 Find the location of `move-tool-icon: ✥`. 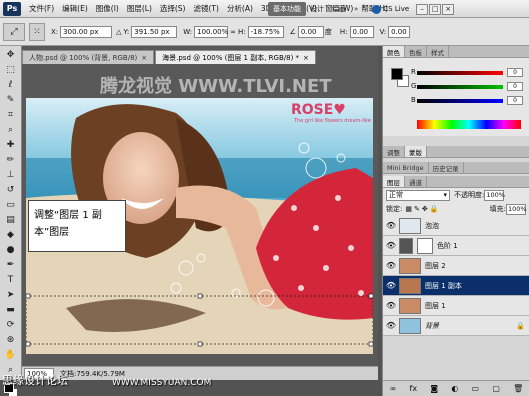

move-tool-icon: ✥ is located at coordinates (11, 54).